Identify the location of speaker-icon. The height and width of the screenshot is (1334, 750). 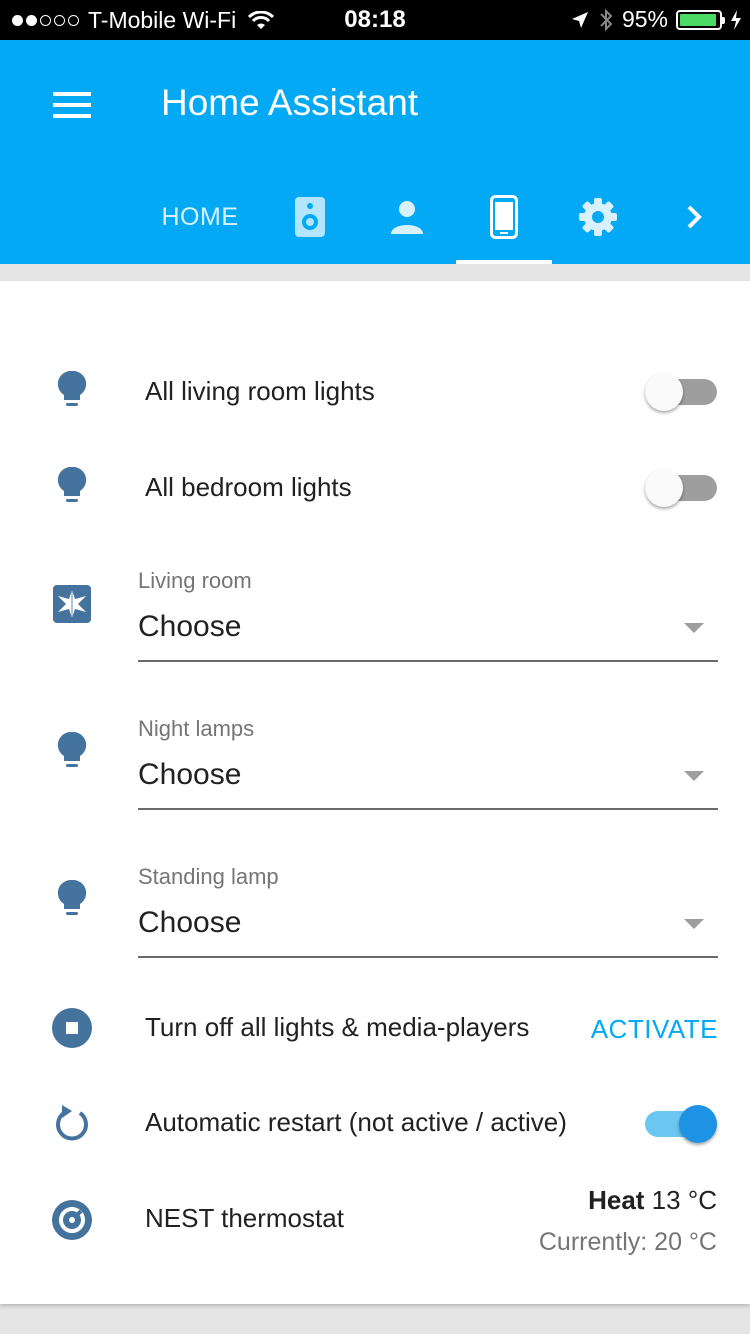
(310, 217).